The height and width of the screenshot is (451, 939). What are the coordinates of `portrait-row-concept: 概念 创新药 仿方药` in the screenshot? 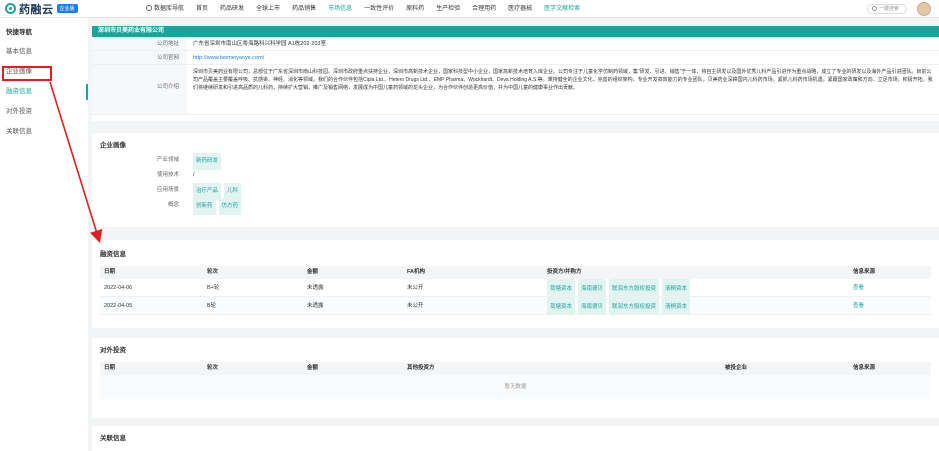 It's located at (515, 206).